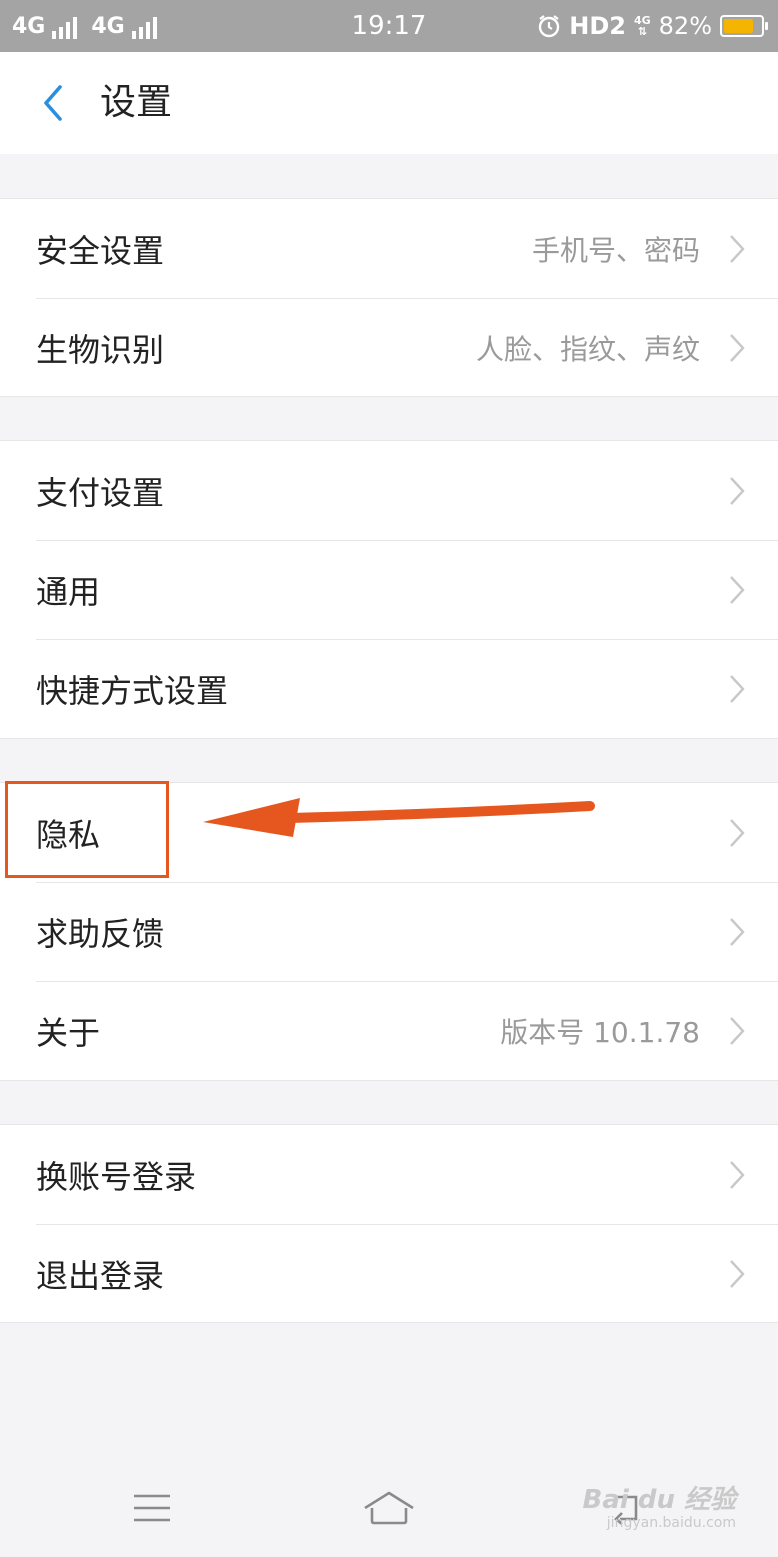 The width and height of the screenshot is (778, 1557). I want to click on settings-row-feedback: 求助反馈, so click(389, 931).